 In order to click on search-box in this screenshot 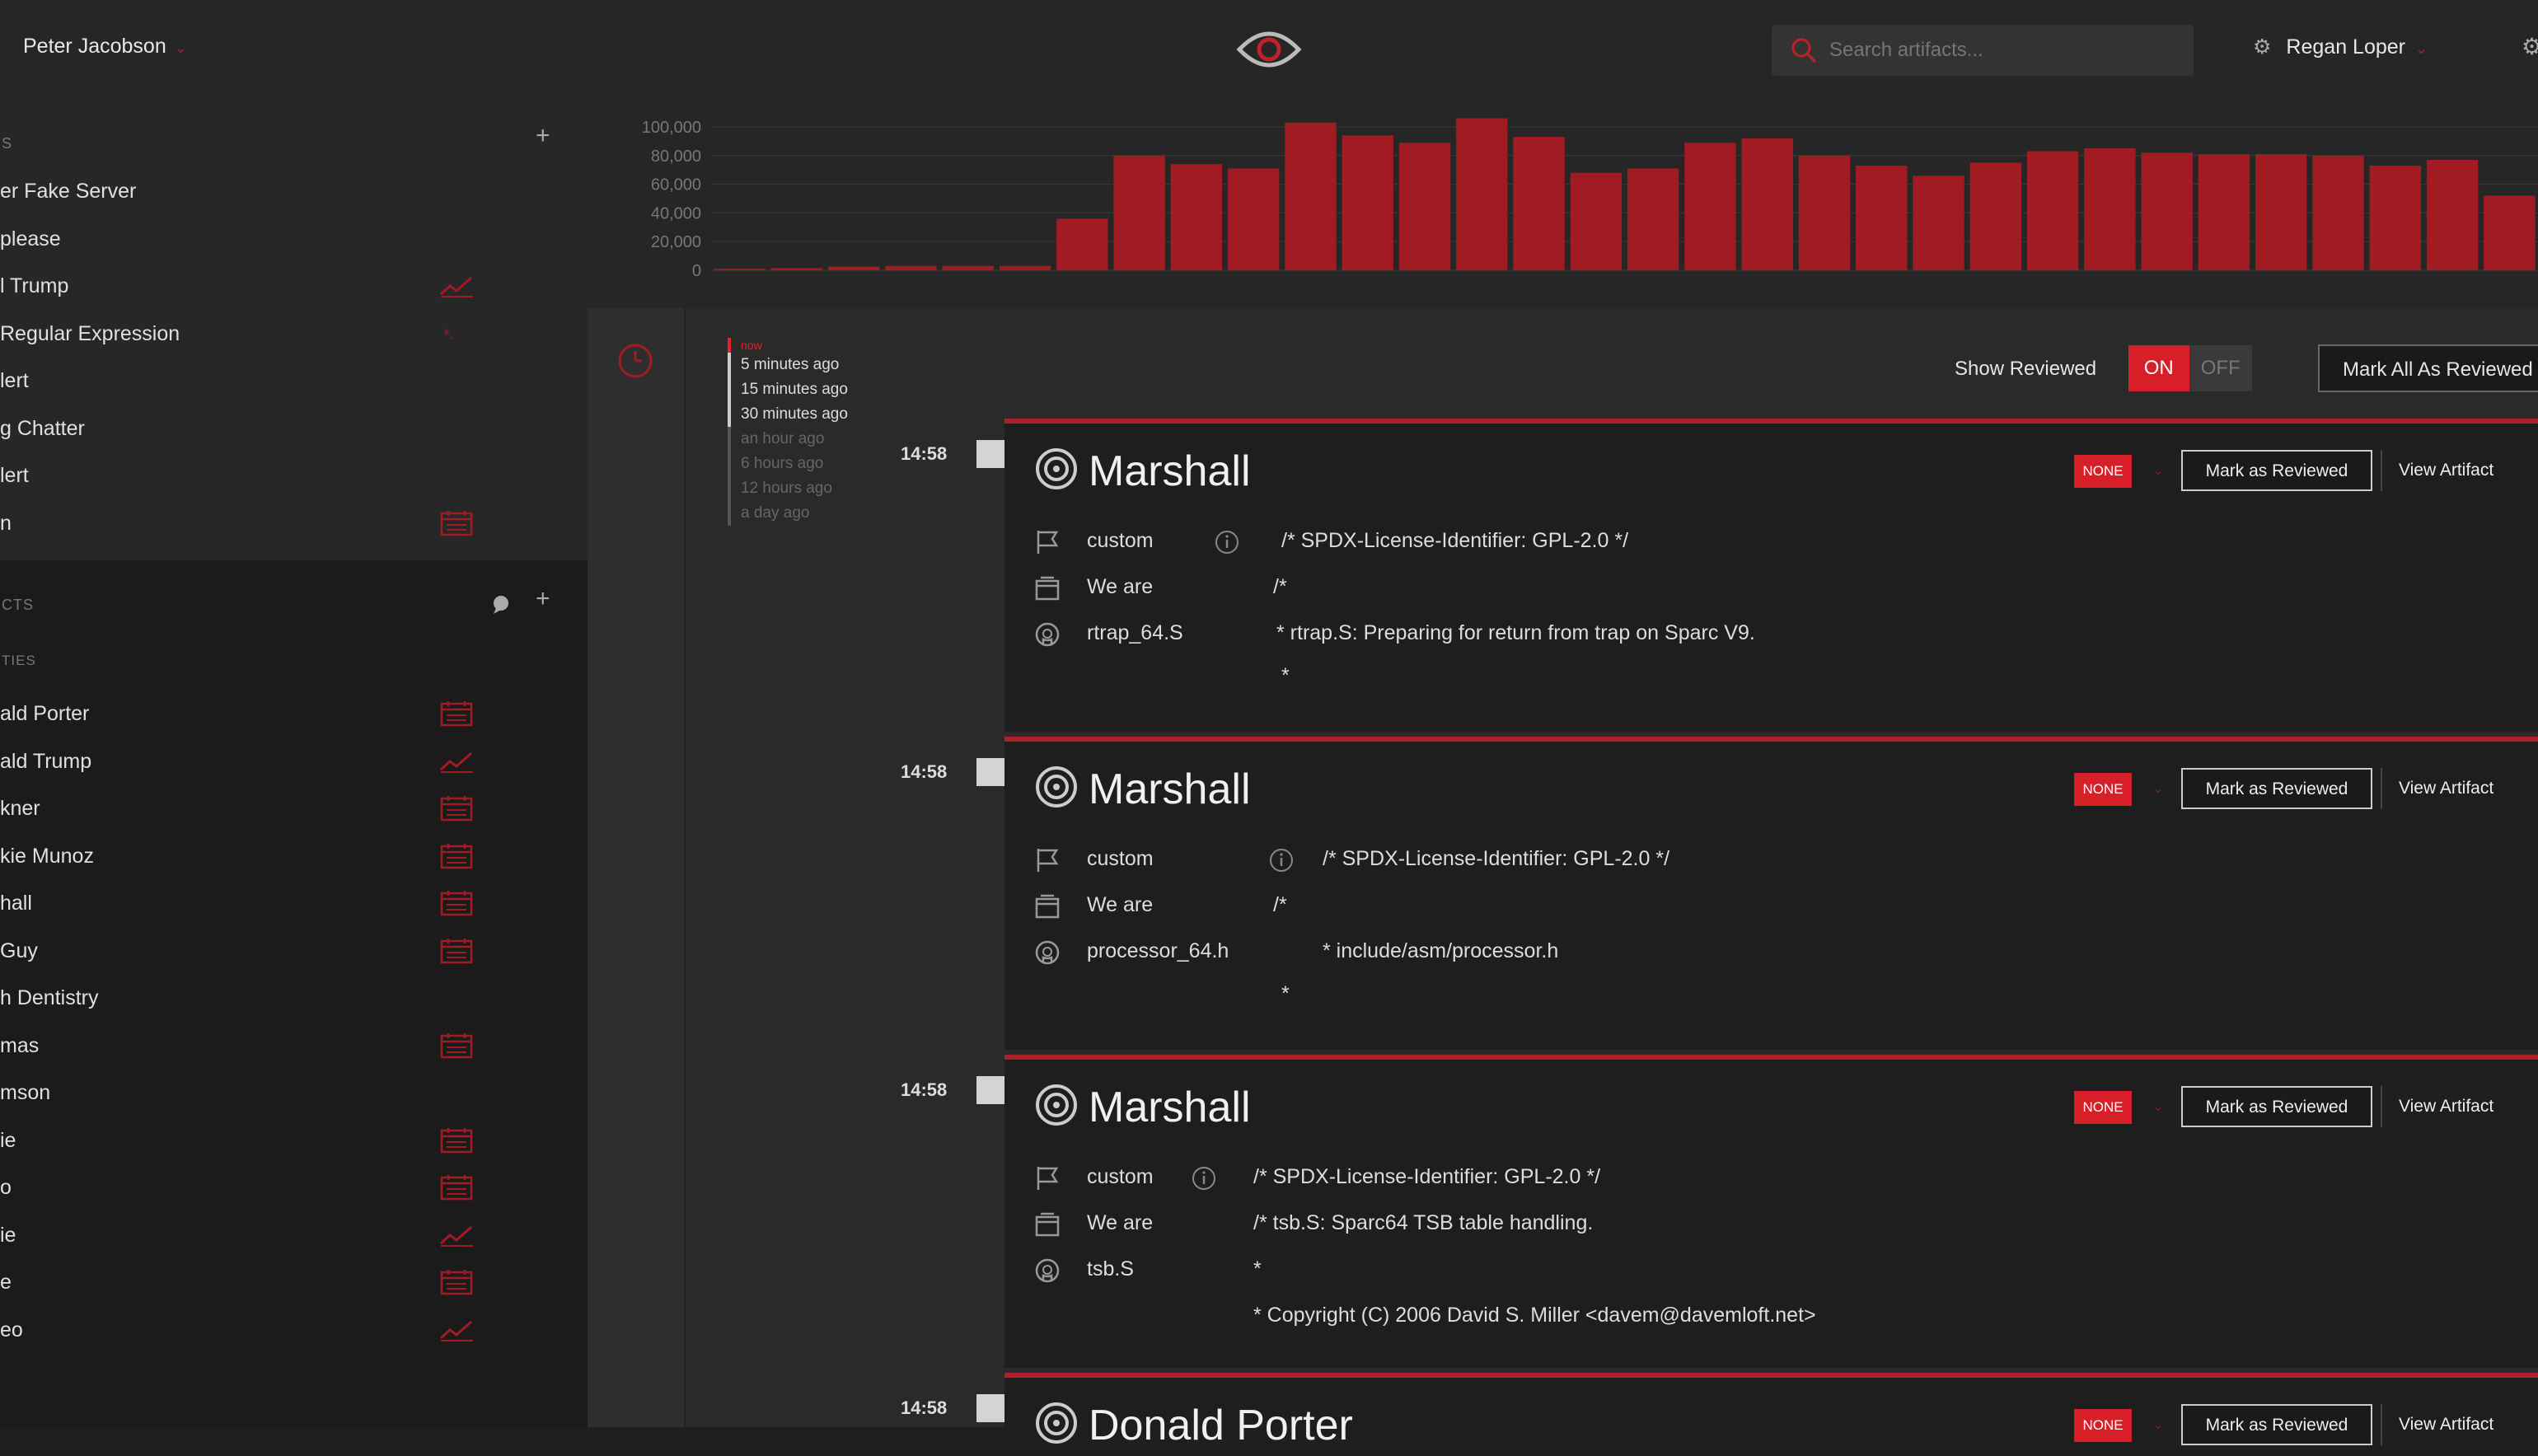, I will do `click(1983, 50)`.